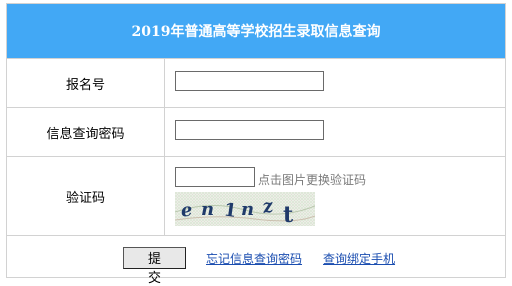  I want to click on exam-number-label: 报名号, so click(86, 83).